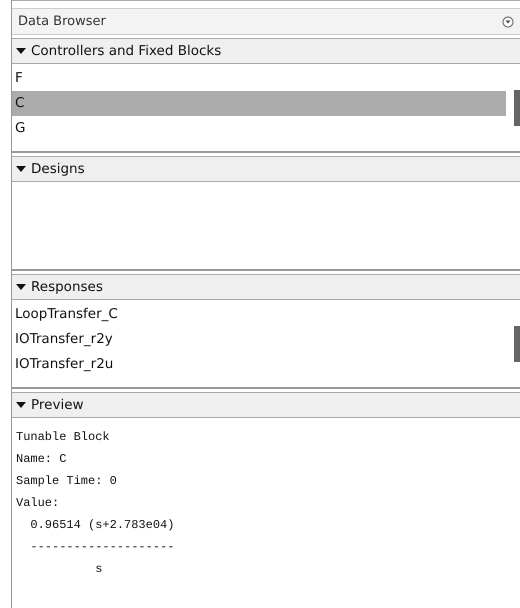 This screenshot has height=608, width=520. I want to click on preview-text: Name: C, so click(41, 459).